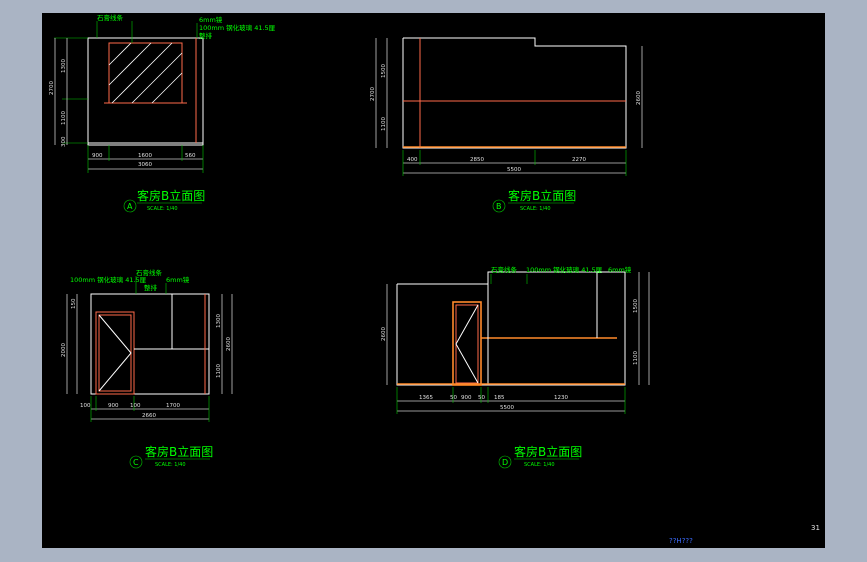  Describe the element at coordinates (219, 371) in the screenshot. I see `dim-c-v4: 1100` at that location.